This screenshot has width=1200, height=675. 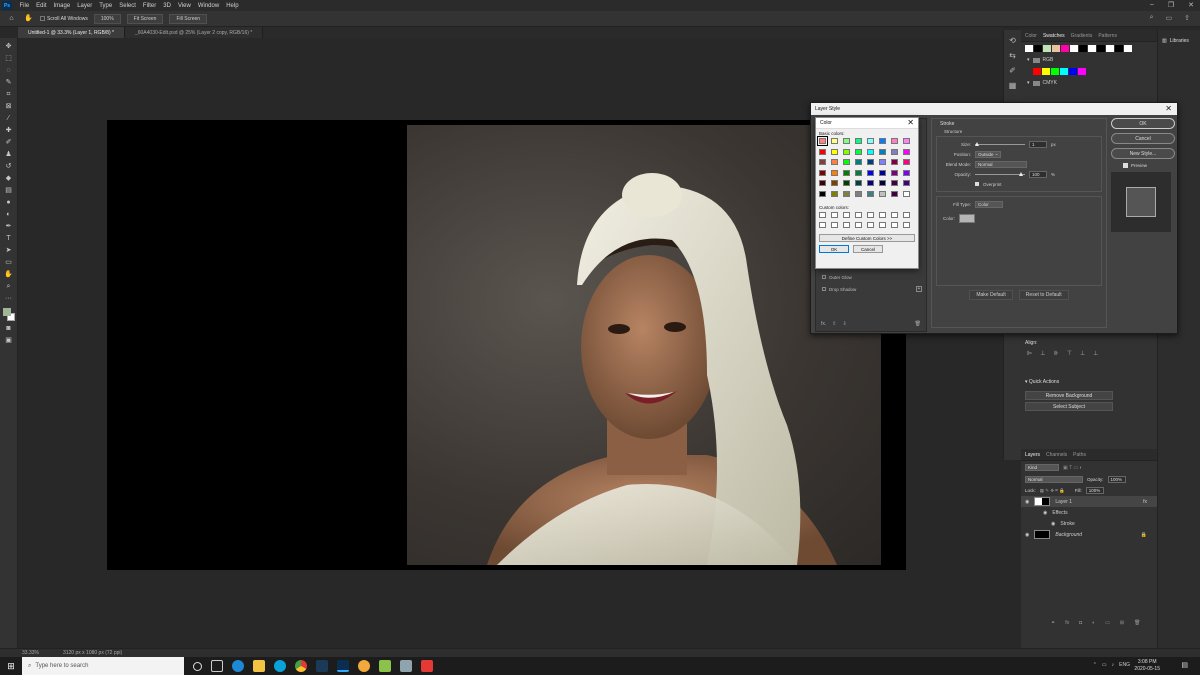 I want to click on stroke-color-swatch, so click(x=967, y=218).